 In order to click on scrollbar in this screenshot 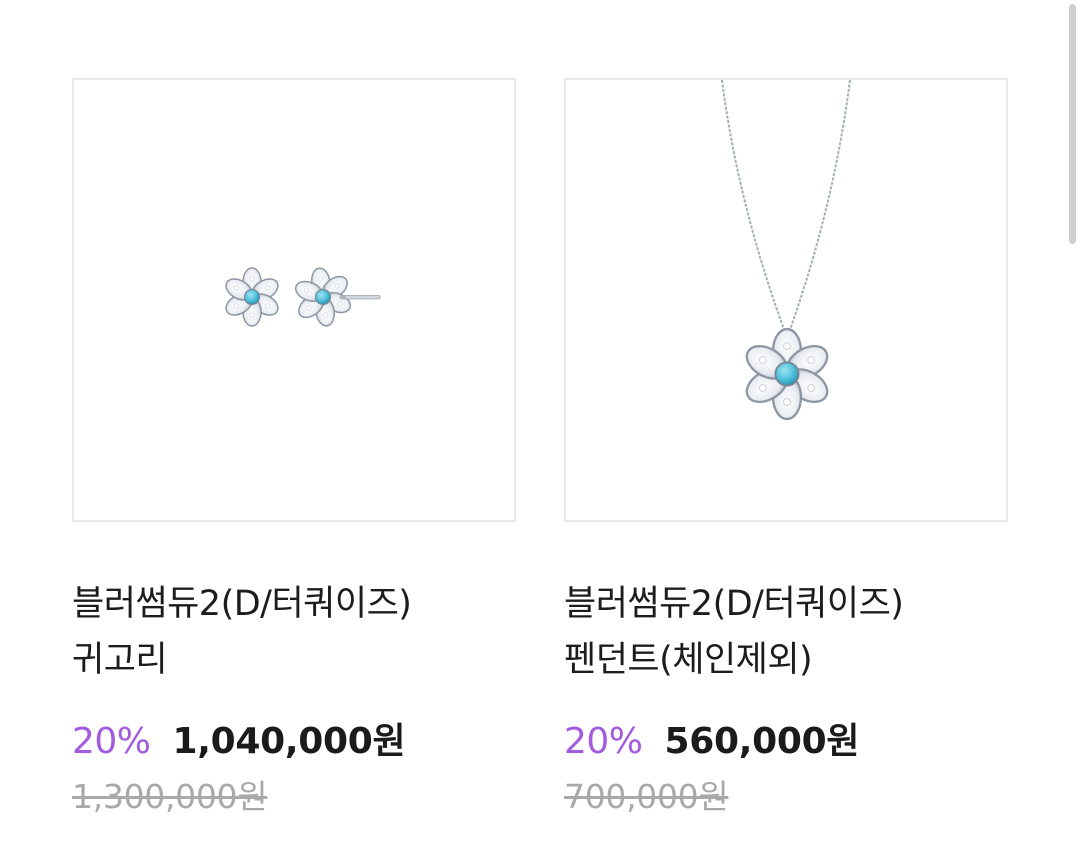, I will do `click(1072, 124)`.